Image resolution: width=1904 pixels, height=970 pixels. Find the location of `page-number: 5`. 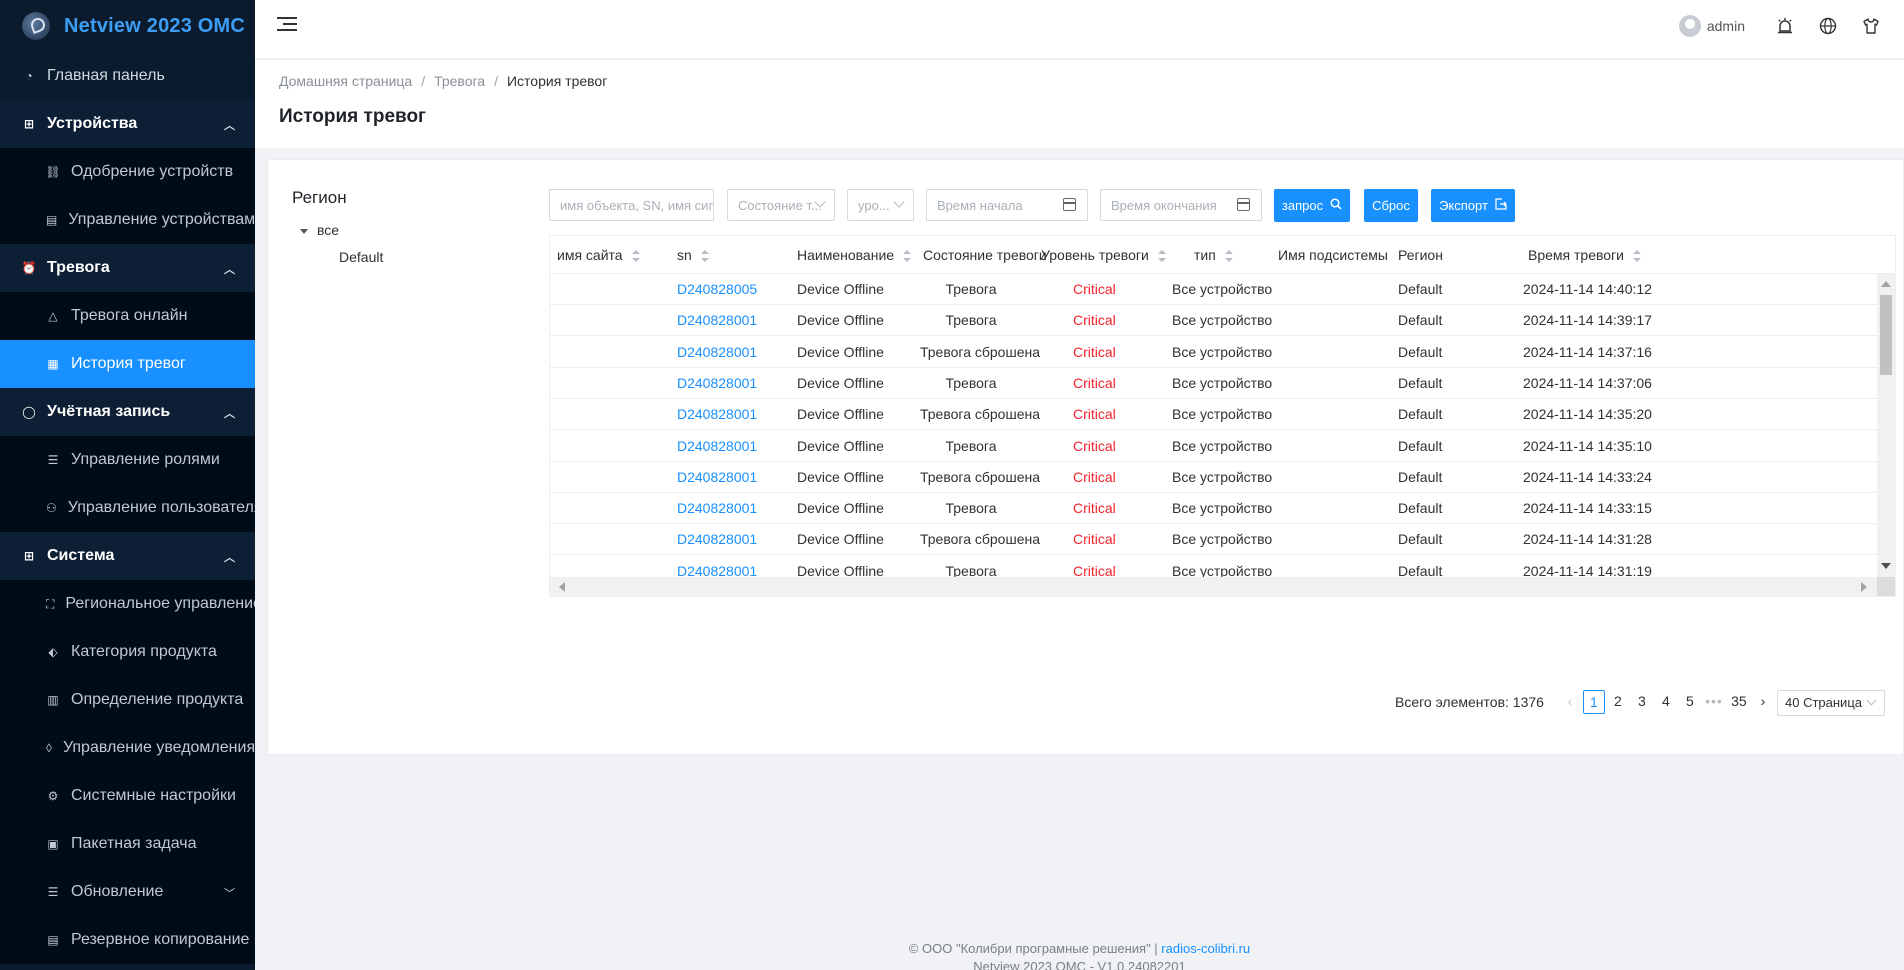

page-number: 5 is located at coordinates (1690, 702).